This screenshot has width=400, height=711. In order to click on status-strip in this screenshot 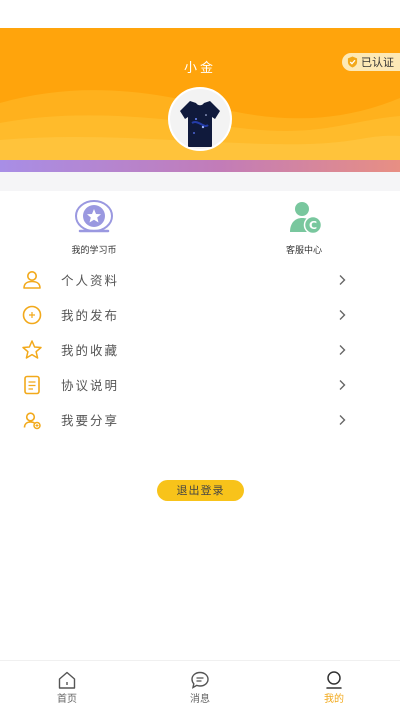, I will do `click(200, 14)`.